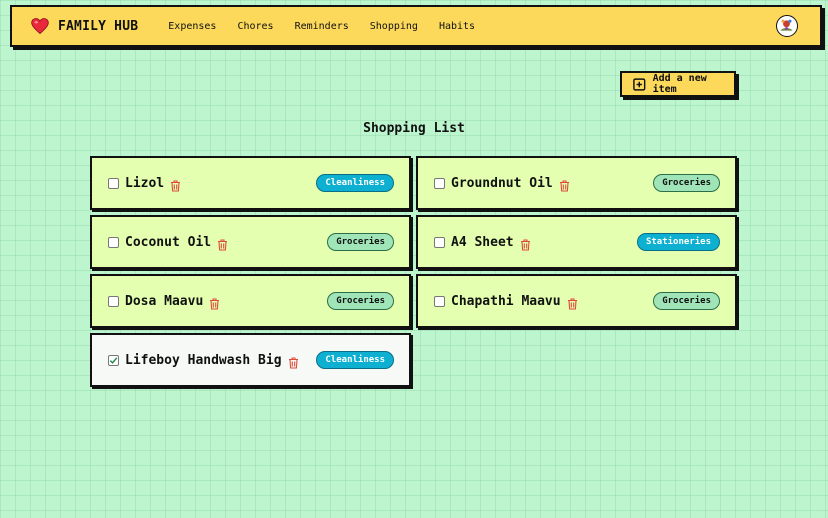 This screenshot has height=518, width=828. I want to click on app-title: FAMILY HUB, so click(98, 26).